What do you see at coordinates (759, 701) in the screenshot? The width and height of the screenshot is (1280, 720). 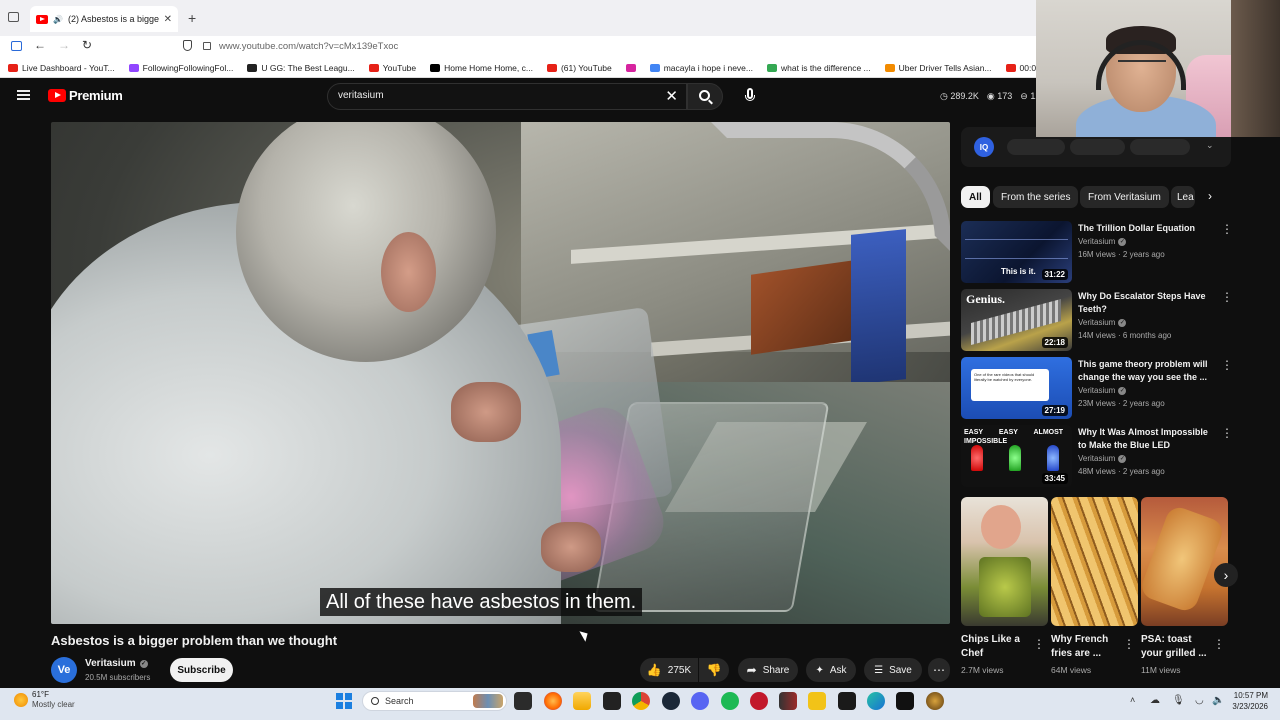 I see `red-app-icon` at bounding box center [759, 701].